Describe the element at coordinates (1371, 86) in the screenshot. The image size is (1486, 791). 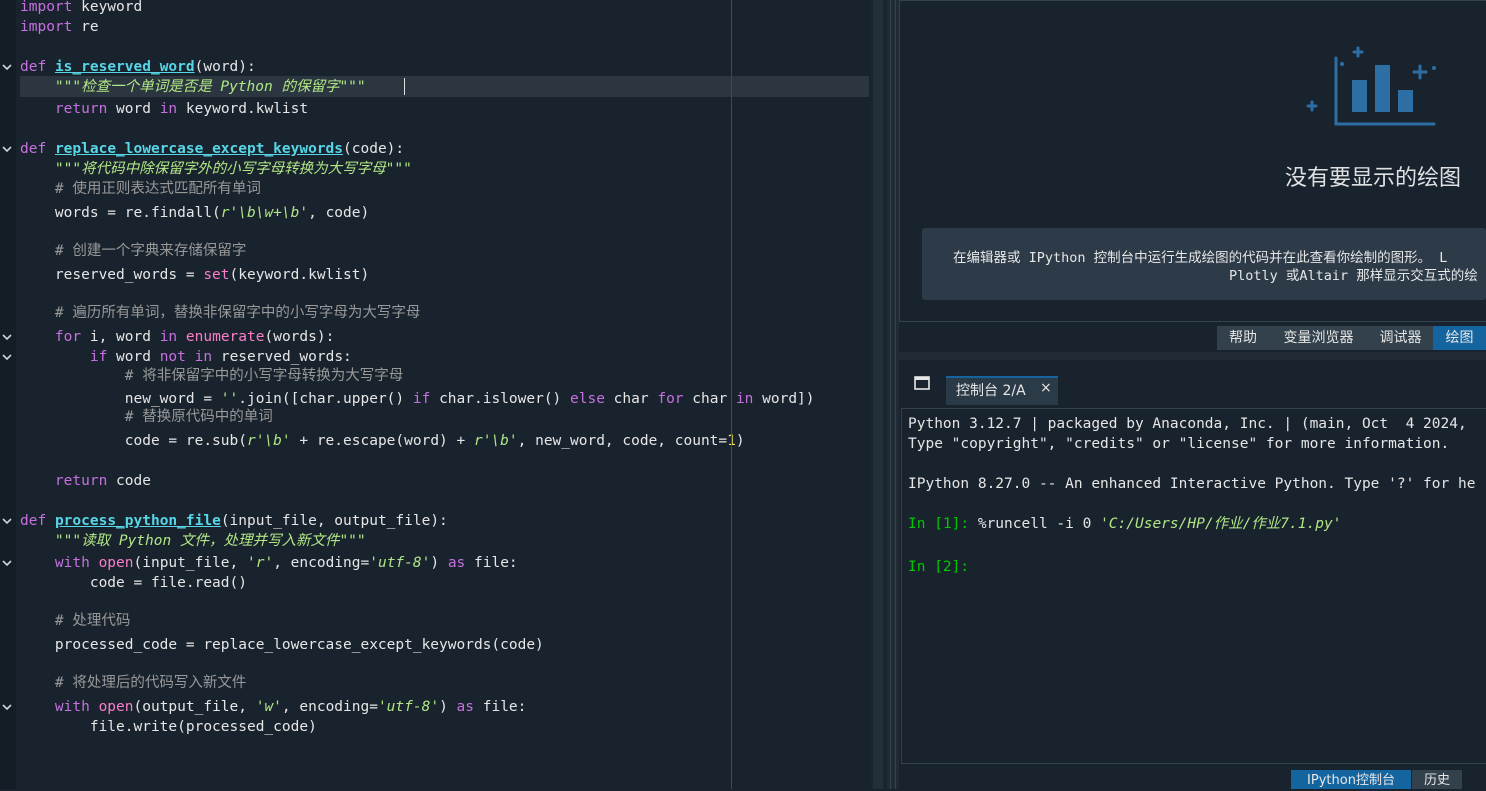
I see `plots-chart-icon` at that location.